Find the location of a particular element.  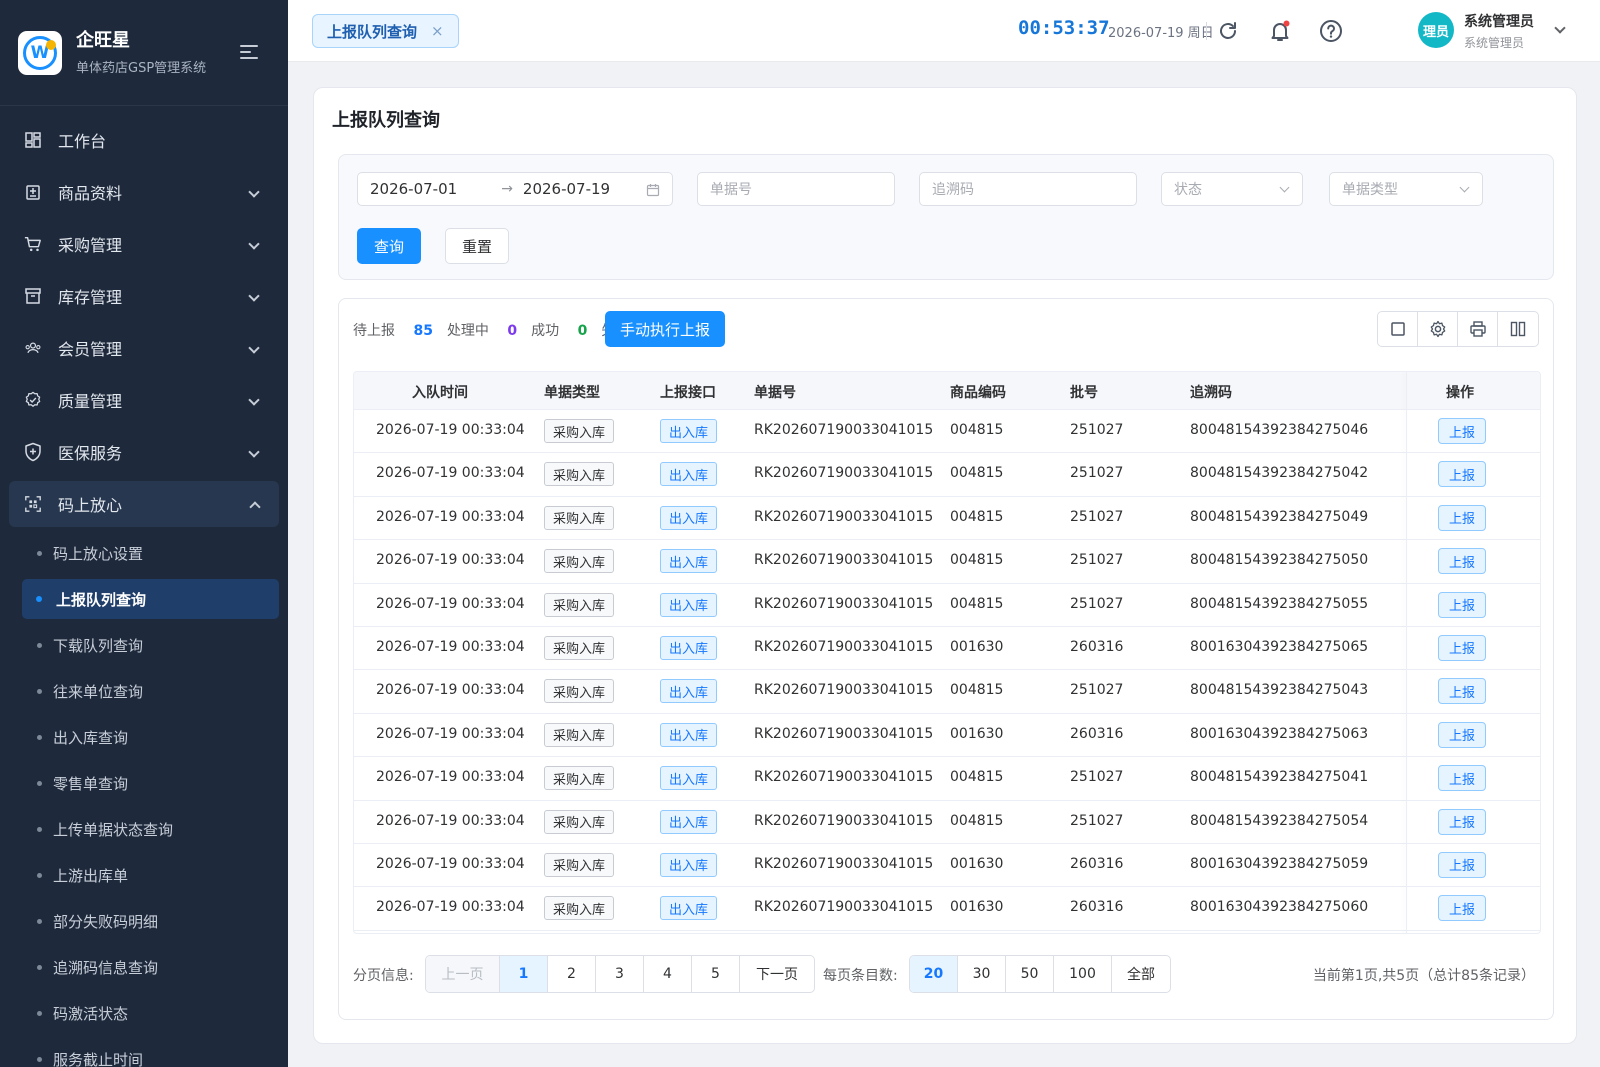

date-range-picker: 2026-07-01 → 2026-07-19 is located at coordinates (515, 189).